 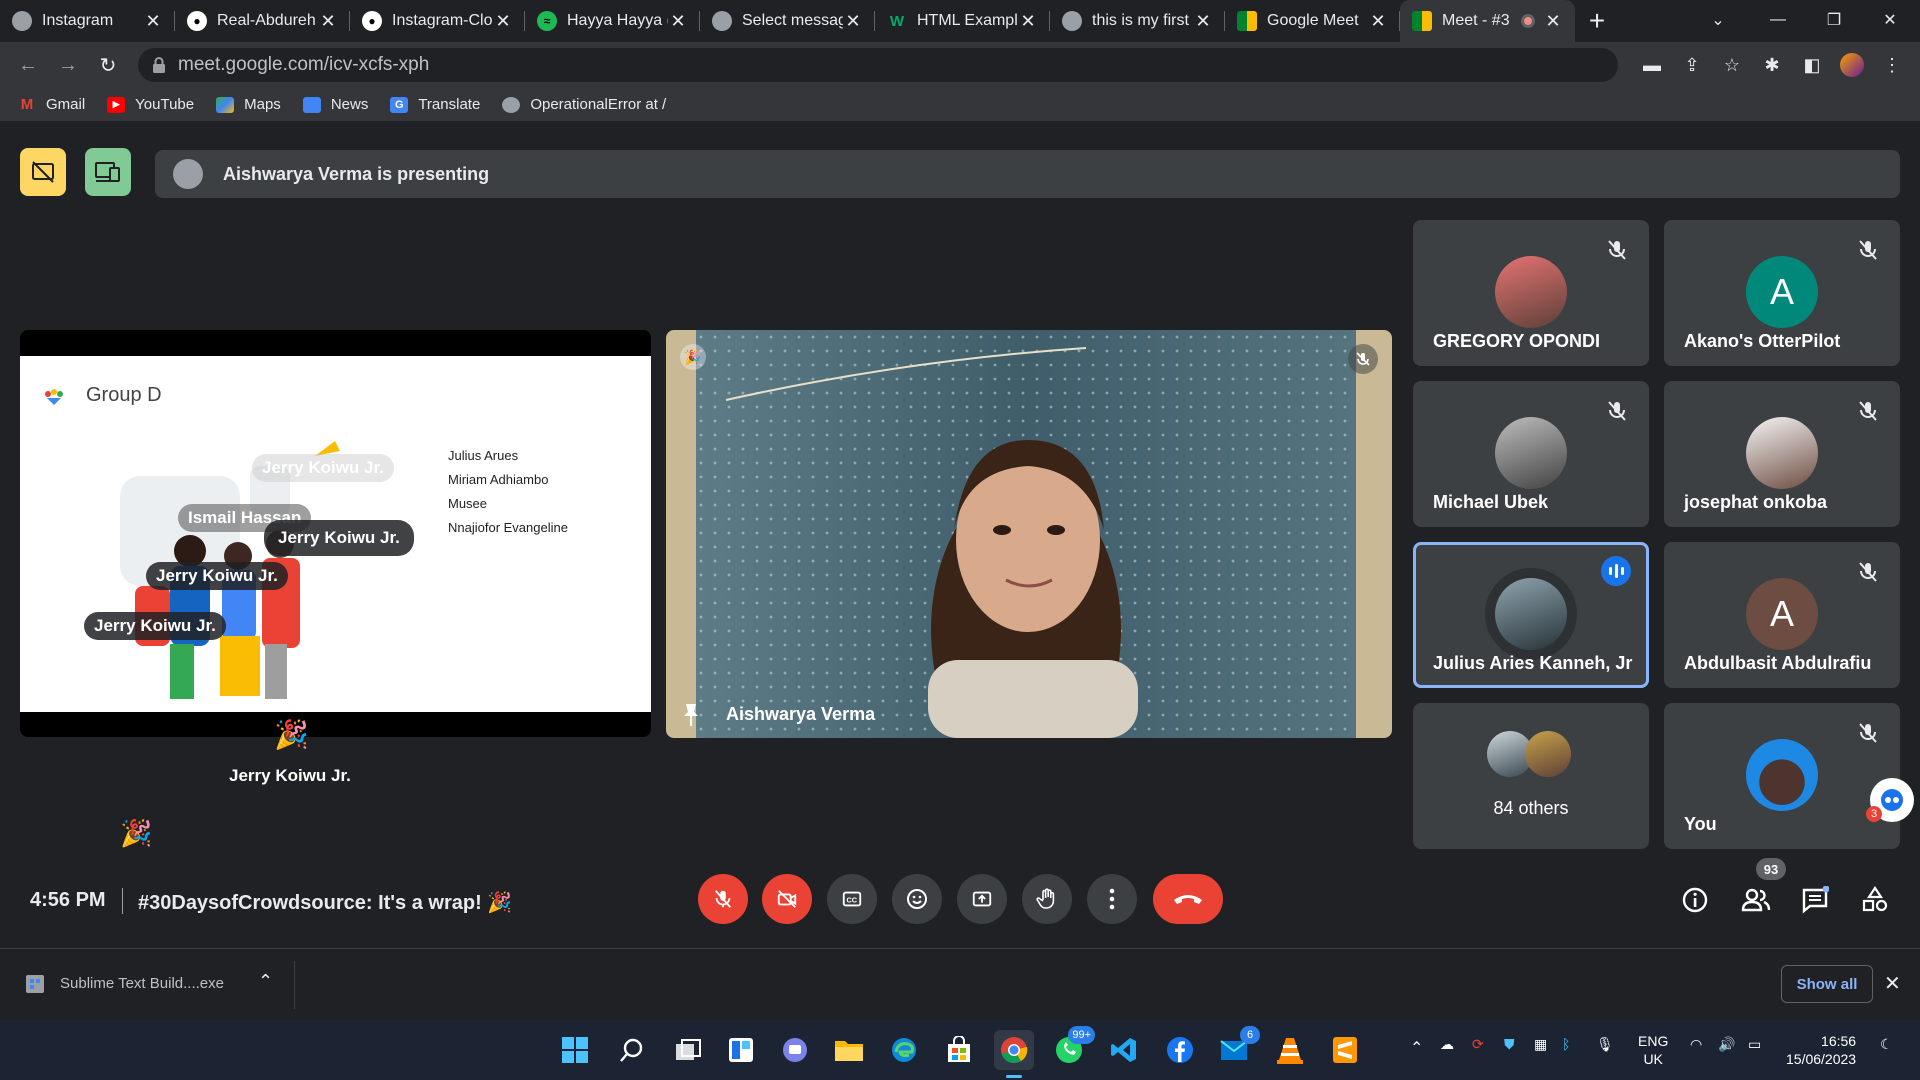 What do you see at coordinates (1892, 65) in the screenshot?
I see `browser-menu-icon: ⋮` at bounding box center [1892, 65].